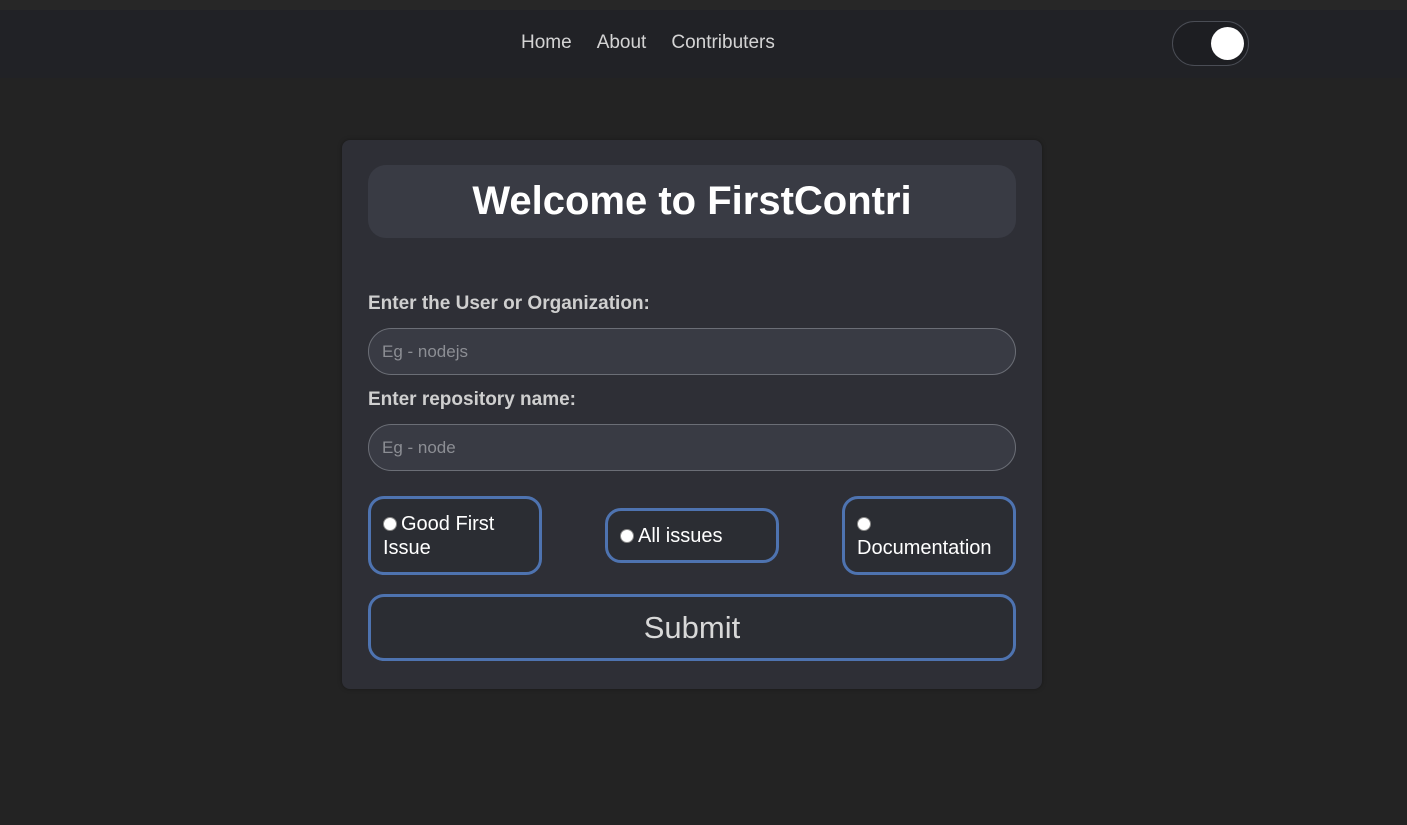 The width and height of the screenshot is (1407, 825). Describe the element at coordinates (439, 536) in the screenshot. I see `radio-label: Good First Issue` at that location.